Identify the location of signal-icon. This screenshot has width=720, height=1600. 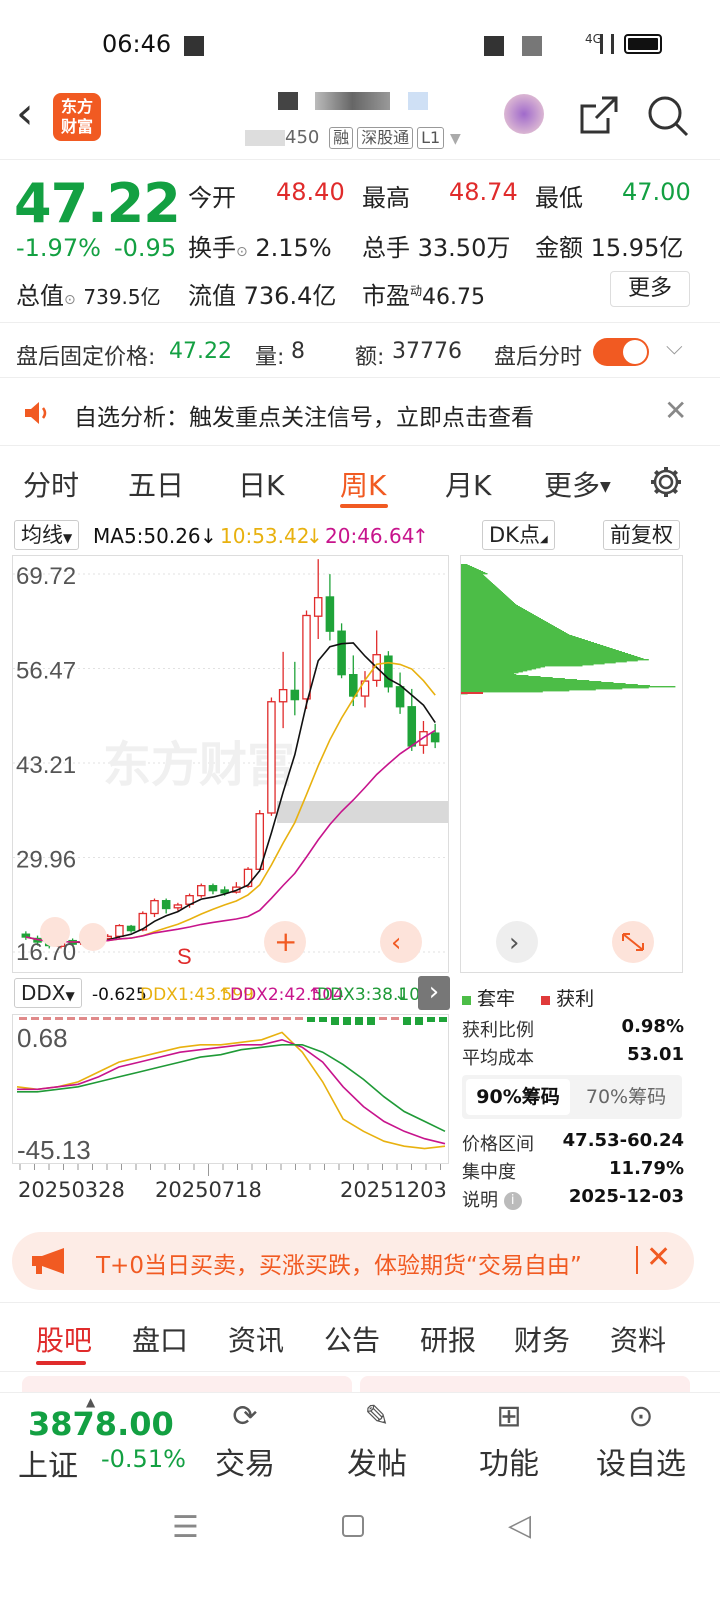
(607, 44).